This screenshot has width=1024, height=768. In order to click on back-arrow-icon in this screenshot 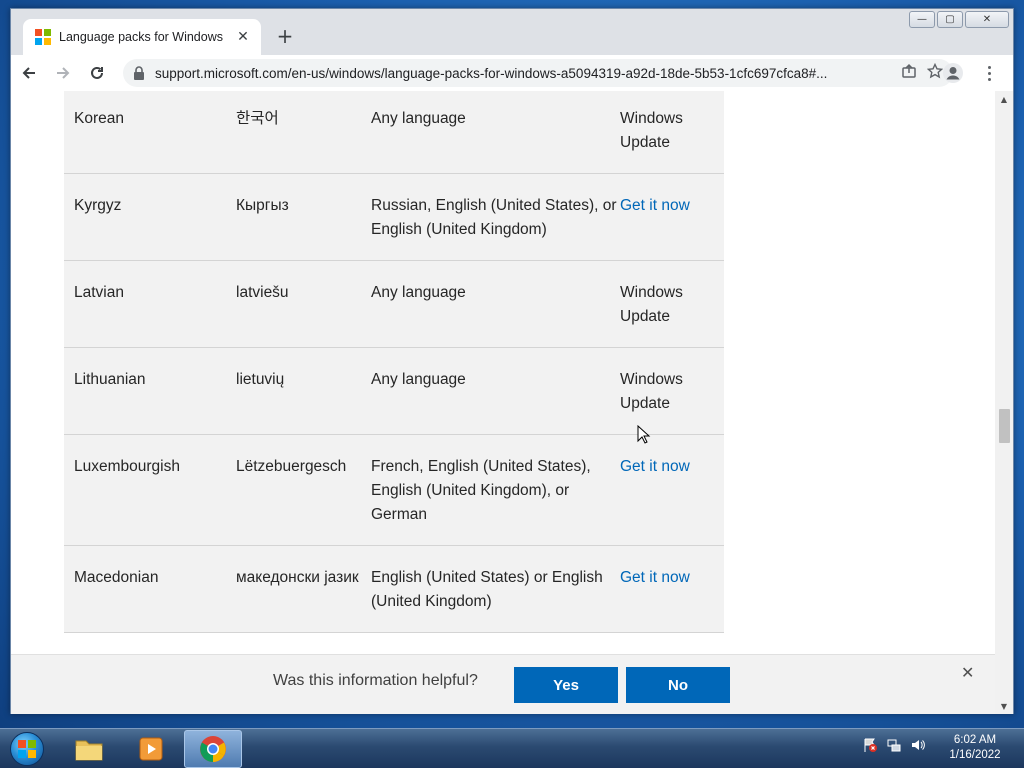, I will do `click(28, 73)`.